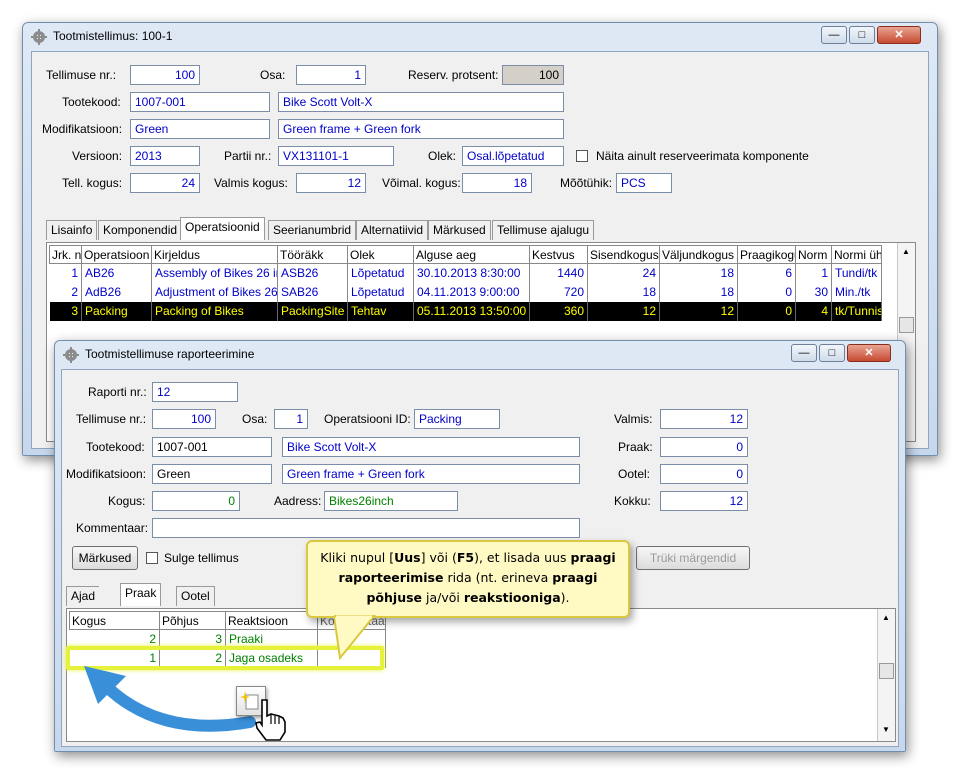 Image resolution: width=960 pixels, height=772 pixels. What do you see at coordinates (165, 156) in the screenshot?
I see `version-field: 2013` at bounding box center [165, 156].